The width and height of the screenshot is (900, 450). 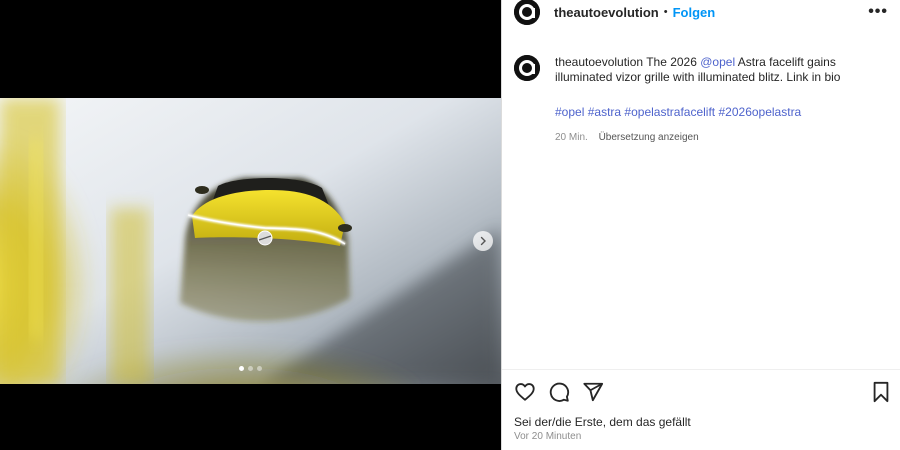 I want to click on post-timestamp: Vor 20 Minuten, so click(x=548, y=436).